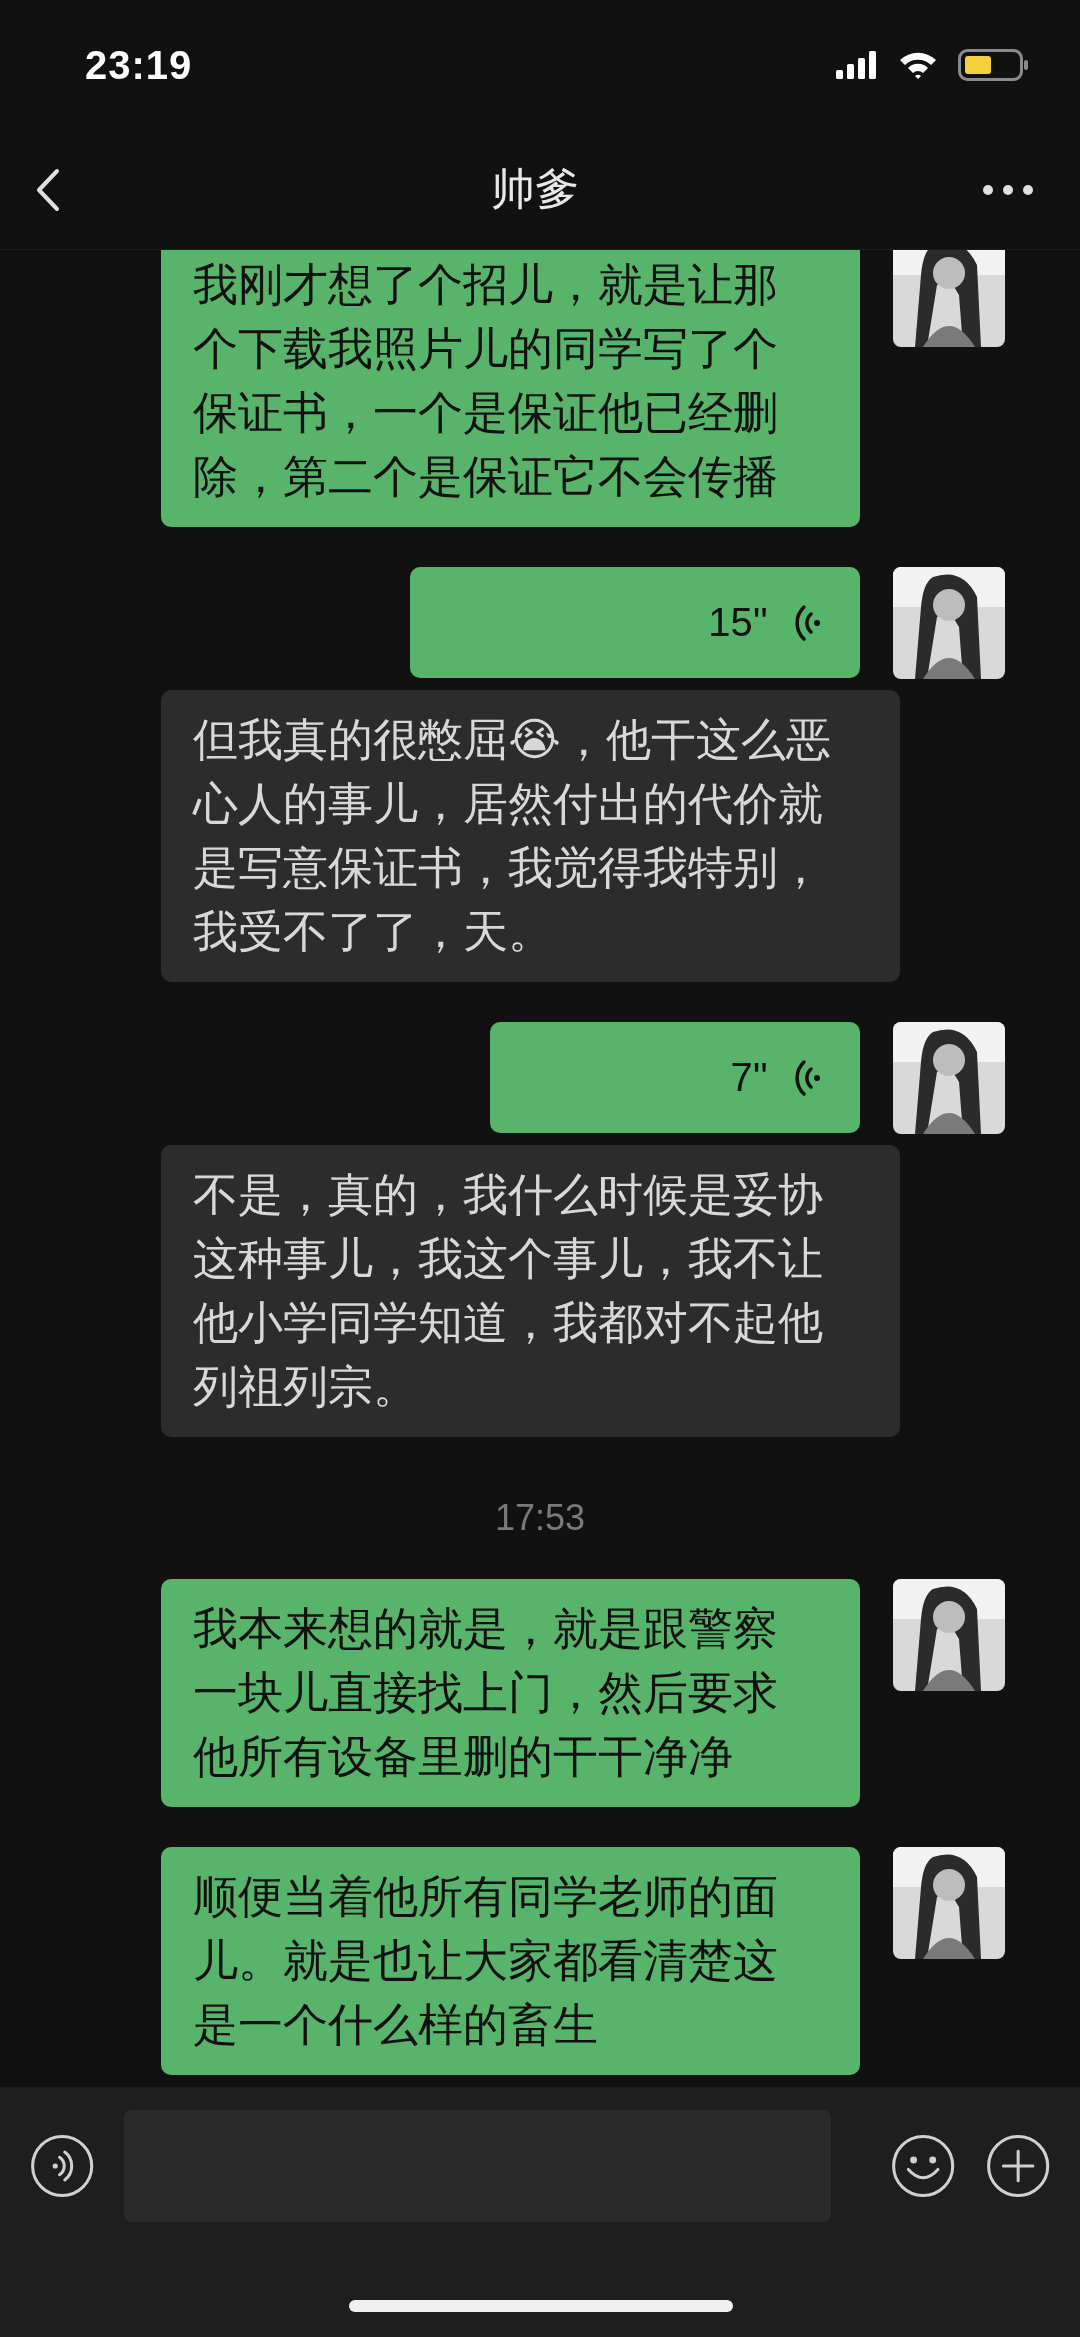 This screenshot has height=2337, width=1080. I want to click on message-bubble: 我本来想的就是，就是跟警察一块儿直接找上门，然后要求他所有设备里删的干干净净, so click(510, 1693).